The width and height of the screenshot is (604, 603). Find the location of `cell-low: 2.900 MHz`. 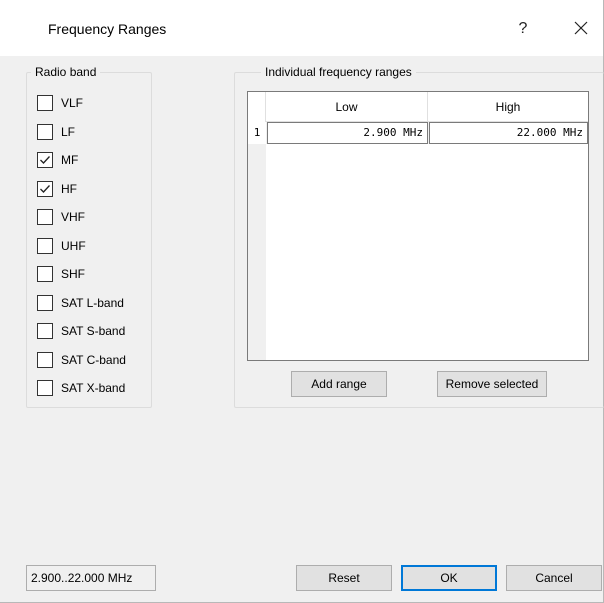

cell-low: 2.900 MHz is located at coordinates (347, 133).